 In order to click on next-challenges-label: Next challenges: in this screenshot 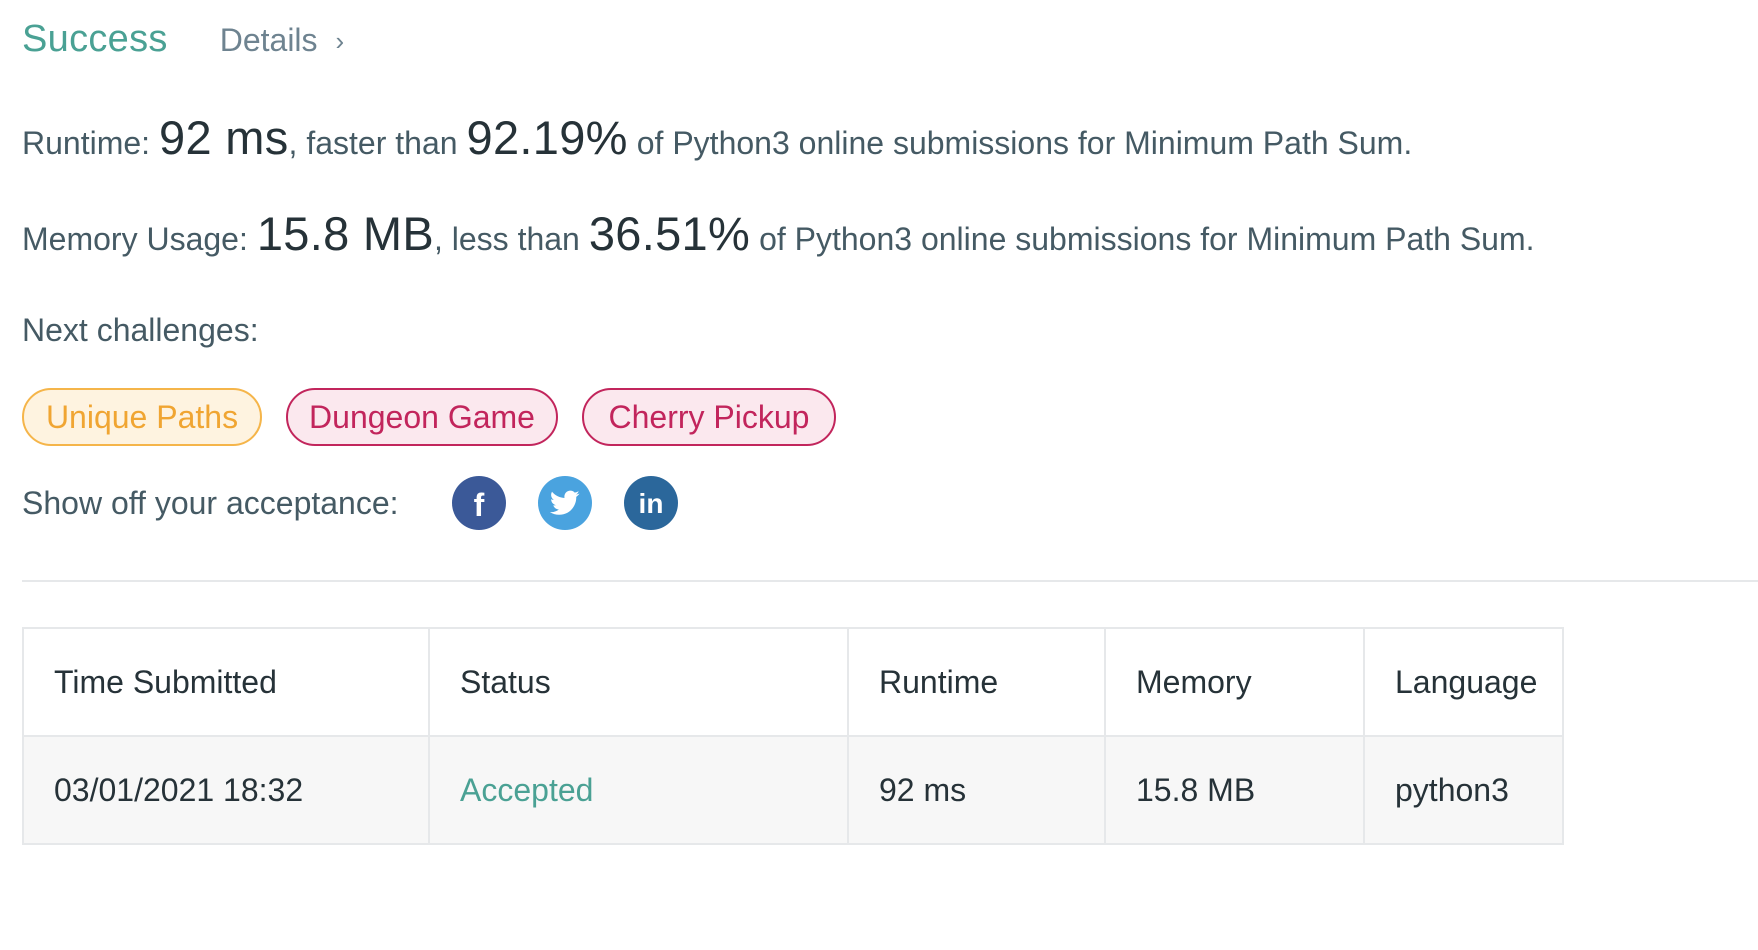, I will do `click(140, 330)`.